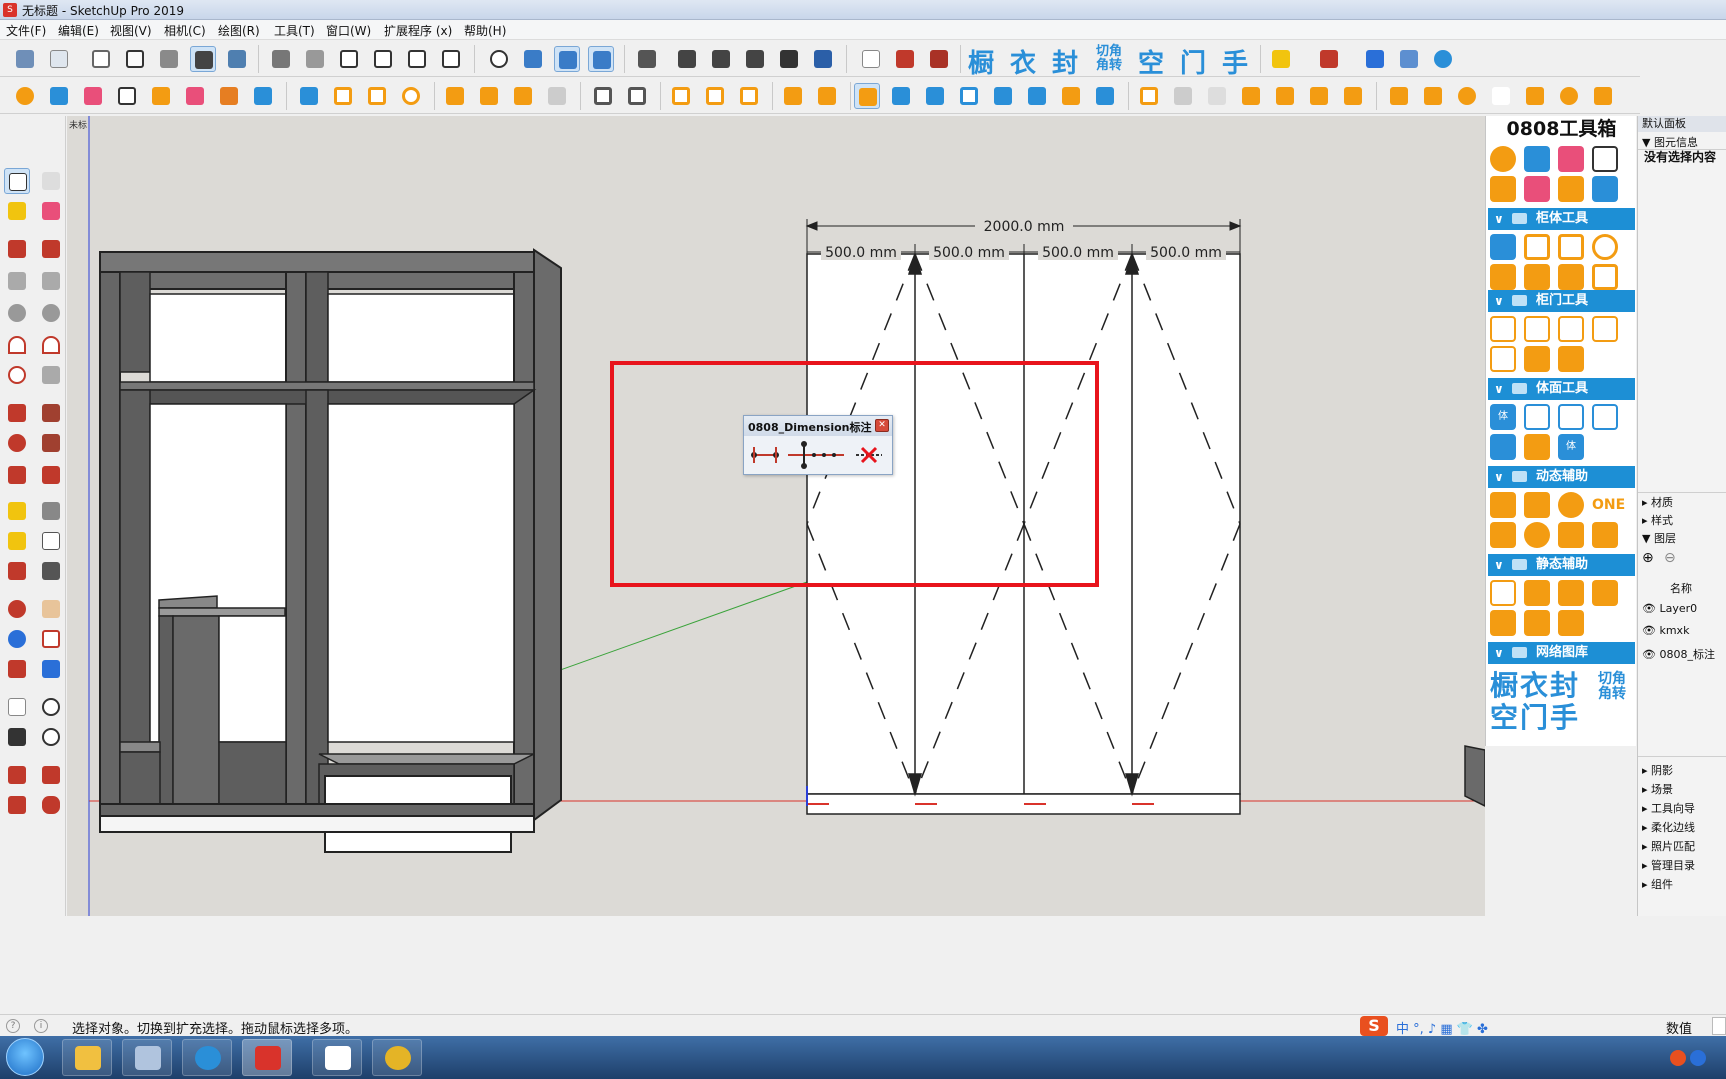 Image resolution: width=1726 pixels, height=1079 pixels. What do you see at coordinates (1571, 593) in the screenshot?
I see `ghost-icon` at bounding box center [1571, 593].